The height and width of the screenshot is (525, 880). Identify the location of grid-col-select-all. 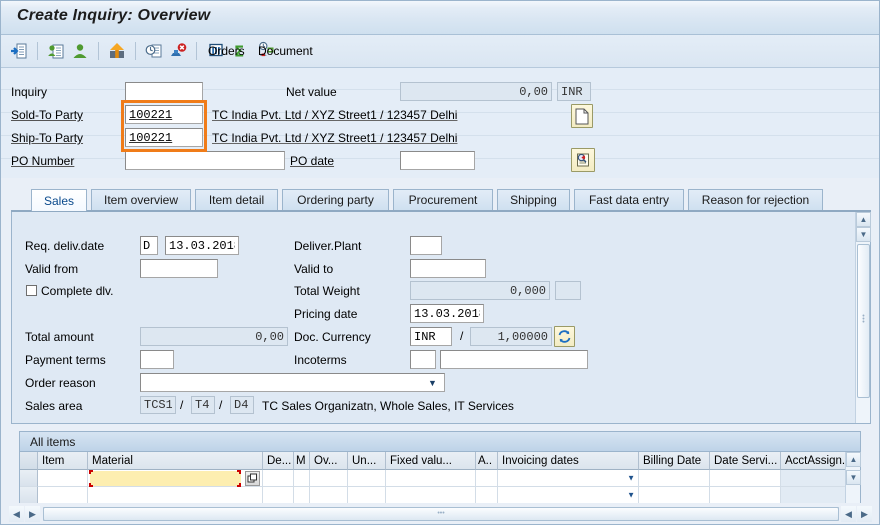
(29, 461).